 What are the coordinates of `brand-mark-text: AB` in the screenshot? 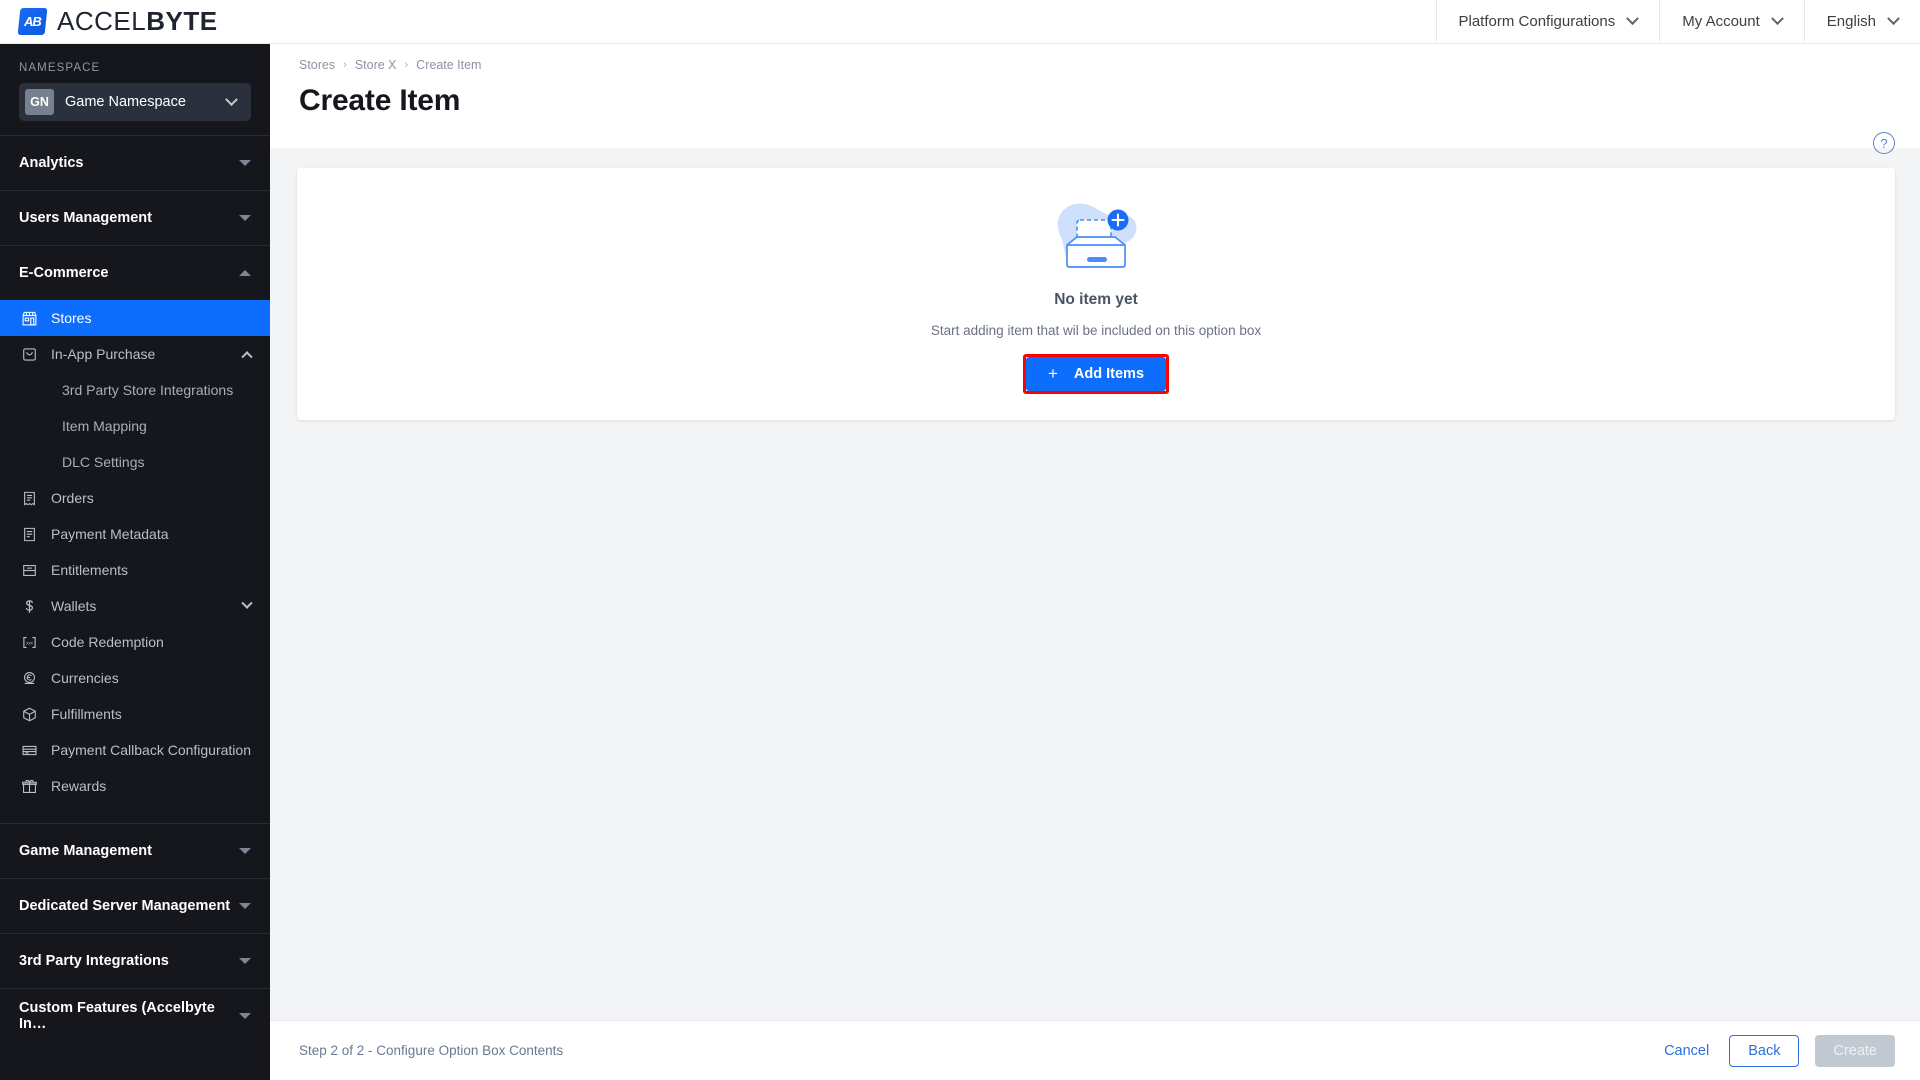 It's located at (32, 21).